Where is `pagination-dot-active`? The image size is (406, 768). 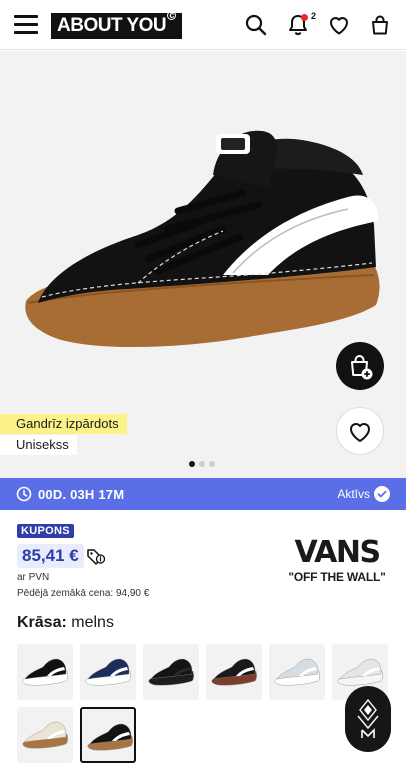 pagination-dot-active is located at coordinates (192, 464).